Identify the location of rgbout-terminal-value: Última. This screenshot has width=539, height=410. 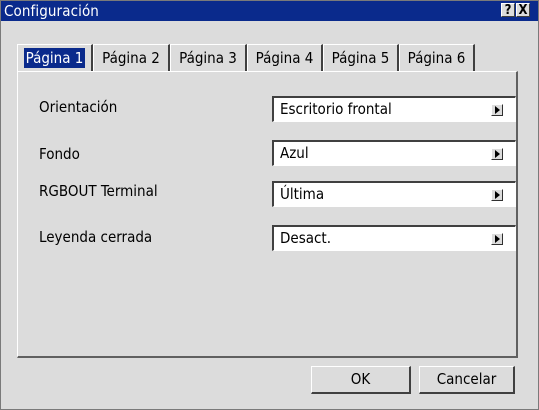
(302, 194).